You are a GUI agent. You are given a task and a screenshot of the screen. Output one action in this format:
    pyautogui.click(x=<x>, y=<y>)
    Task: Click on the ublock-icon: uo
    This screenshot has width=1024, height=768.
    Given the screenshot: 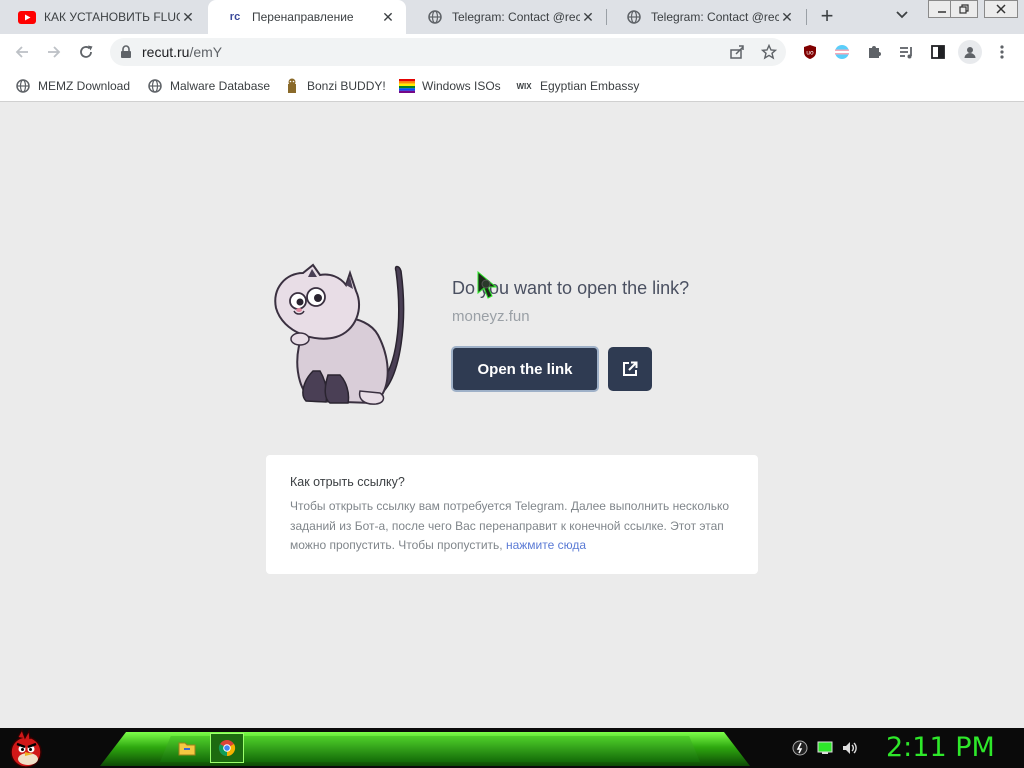 What is the action you would take?
    pyautogui.click(x=810, y=52)
    